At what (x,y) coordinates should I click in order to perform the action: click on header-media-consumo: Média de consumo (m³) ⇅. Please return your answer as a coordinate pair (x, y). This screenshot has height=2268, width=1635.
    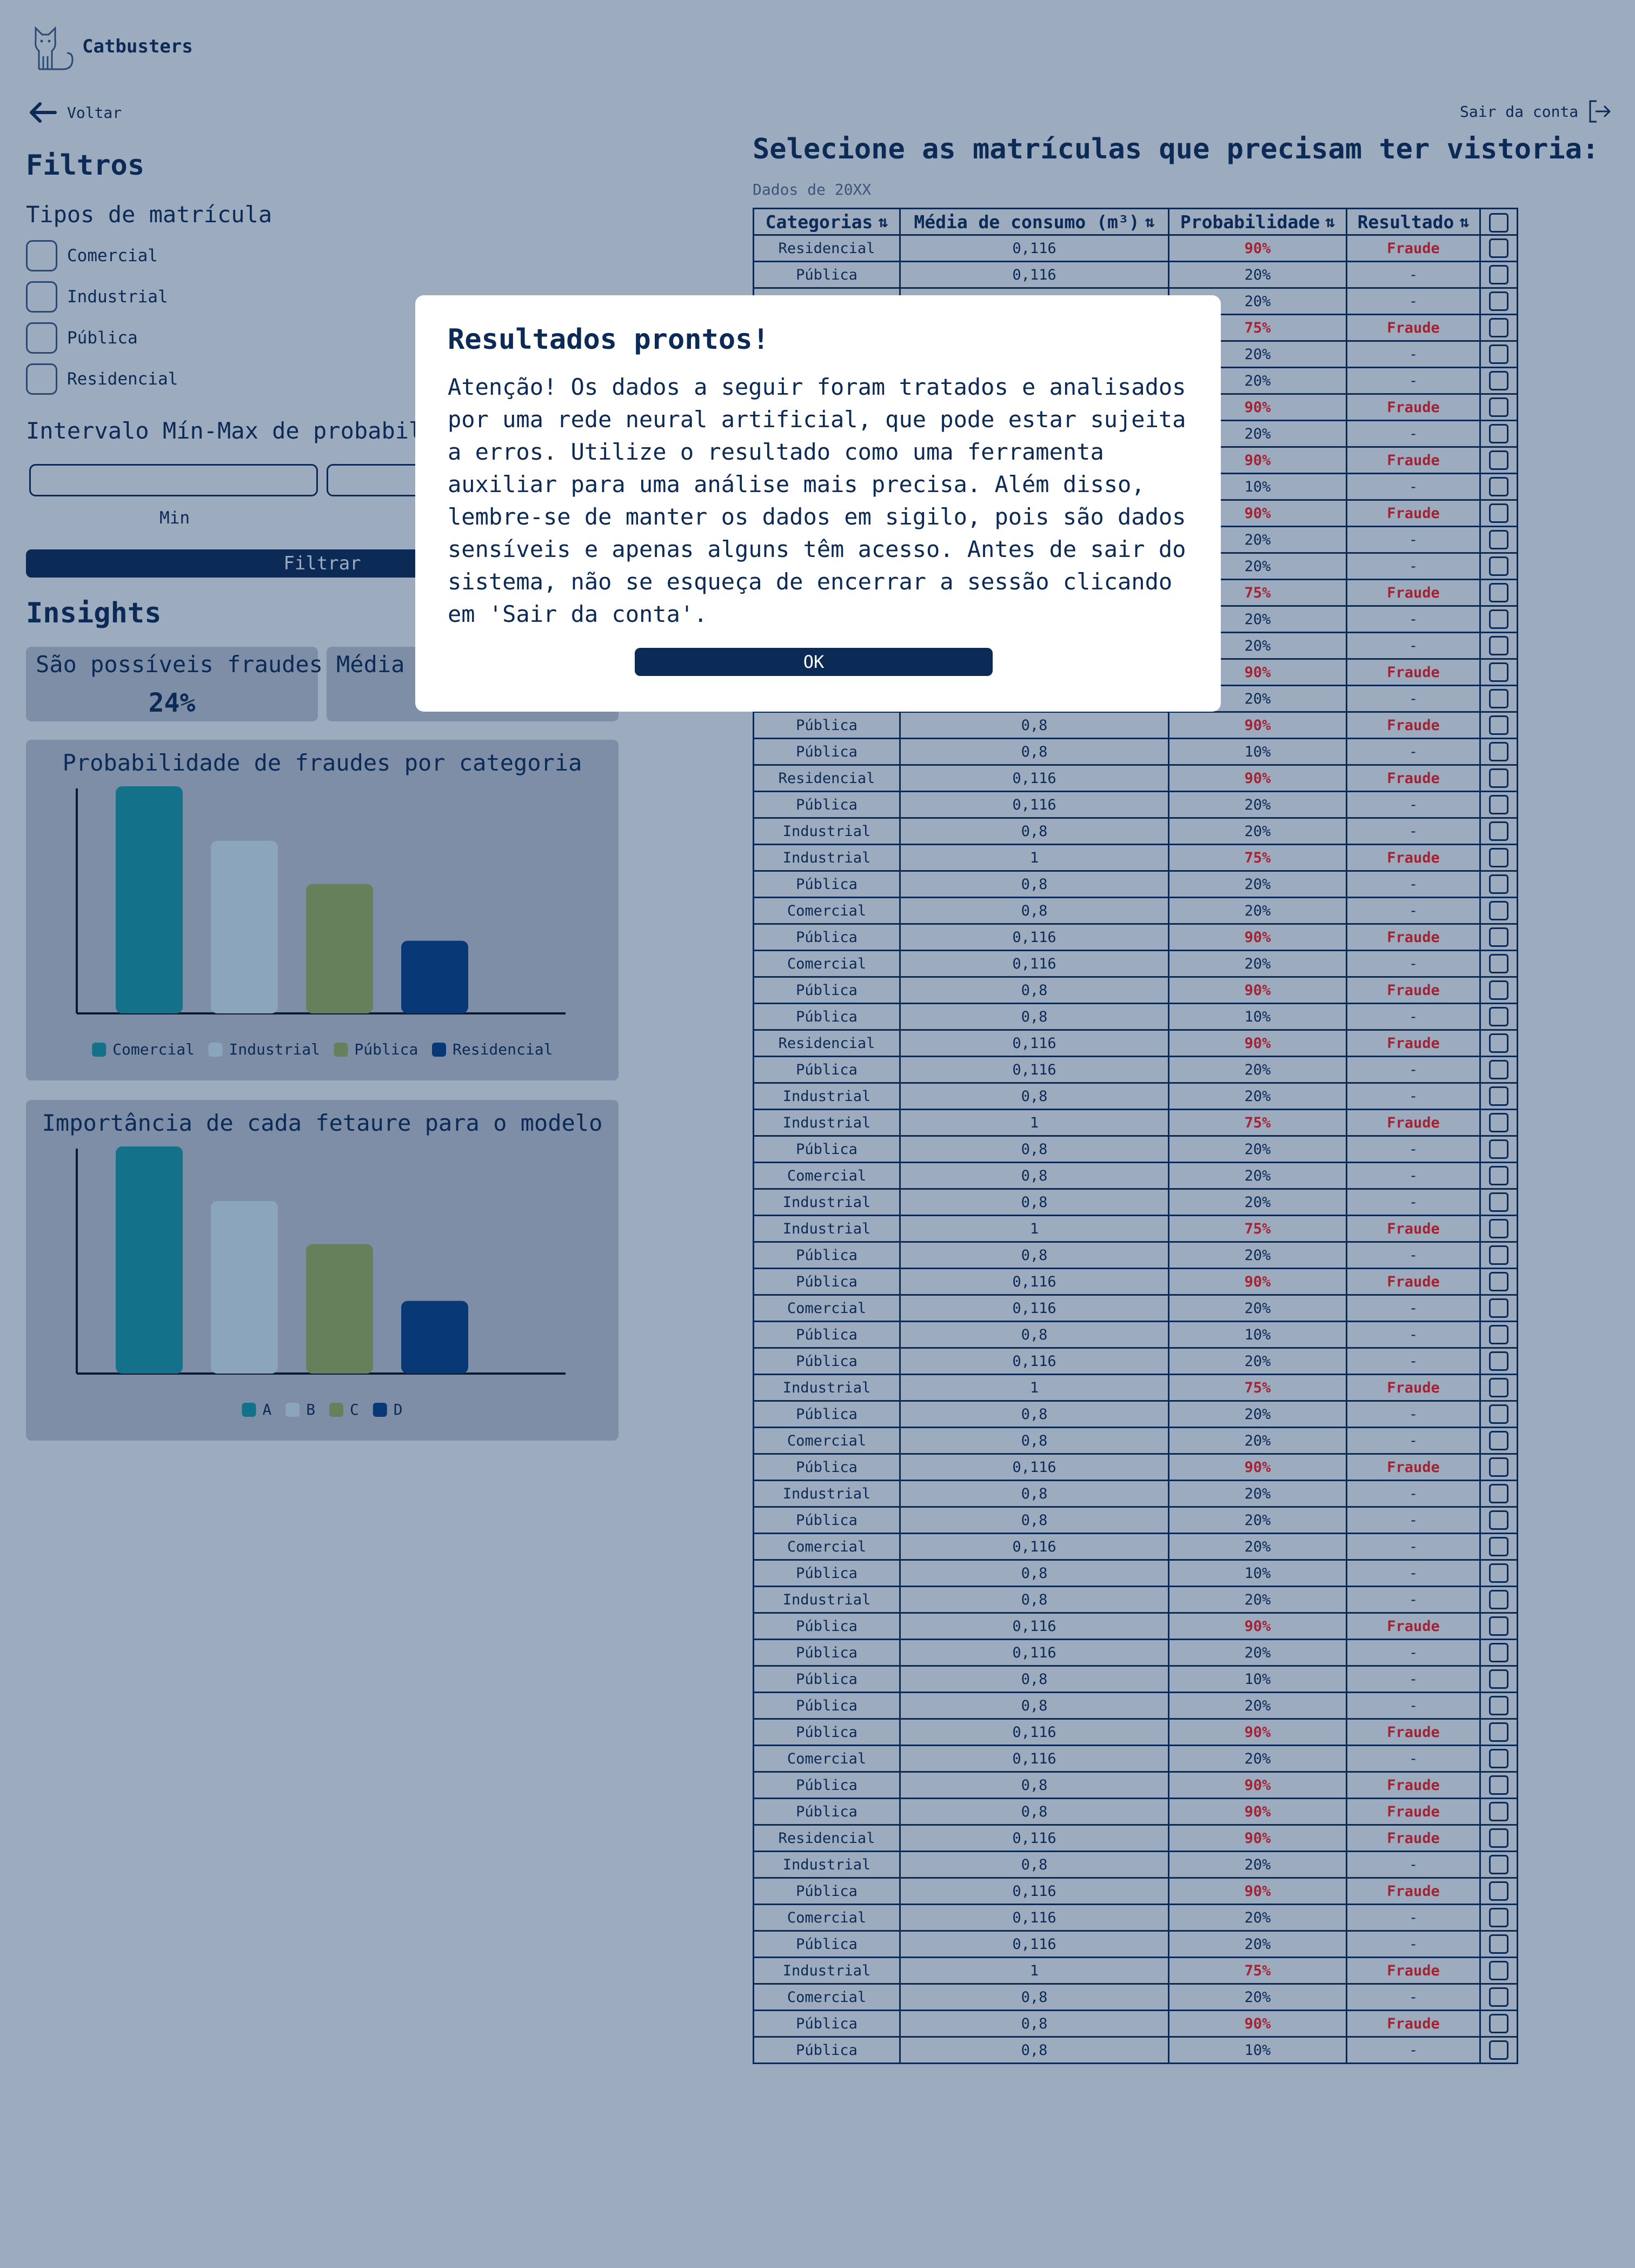
    Looking at the image, I should click on (1034, 222).